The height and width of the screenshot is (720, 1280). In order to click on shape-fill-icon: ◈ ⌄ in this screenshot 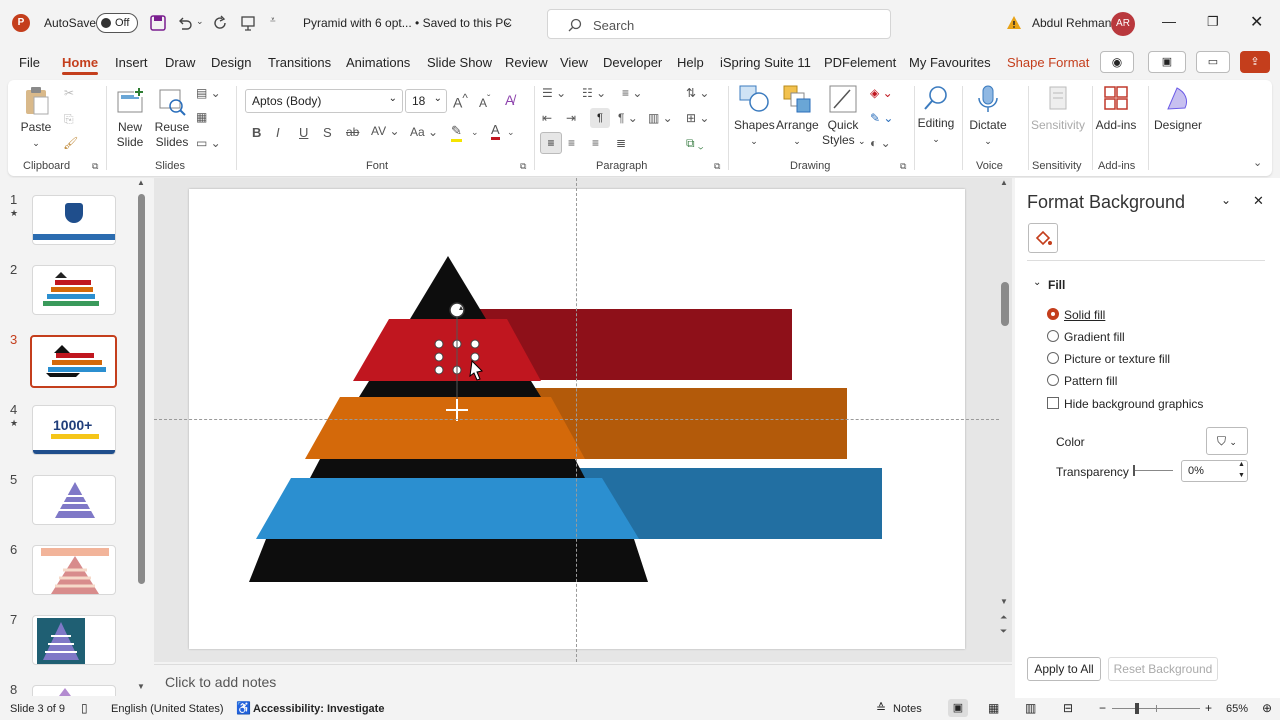, I will do `click(881, 93)`.